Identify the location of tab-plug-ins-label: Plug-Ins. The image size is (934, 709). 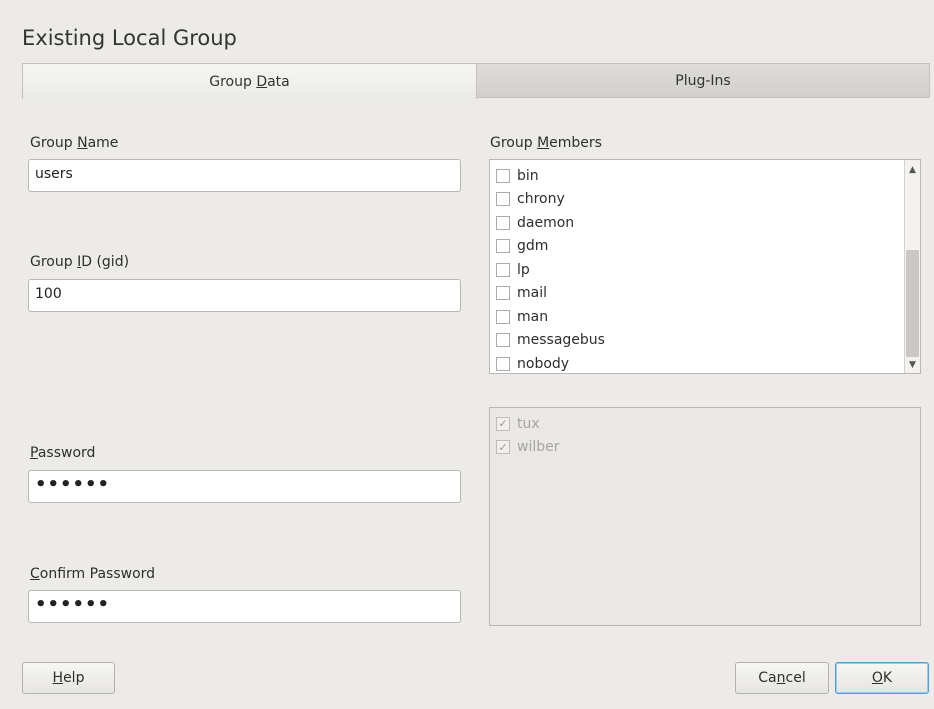
(703, 80).